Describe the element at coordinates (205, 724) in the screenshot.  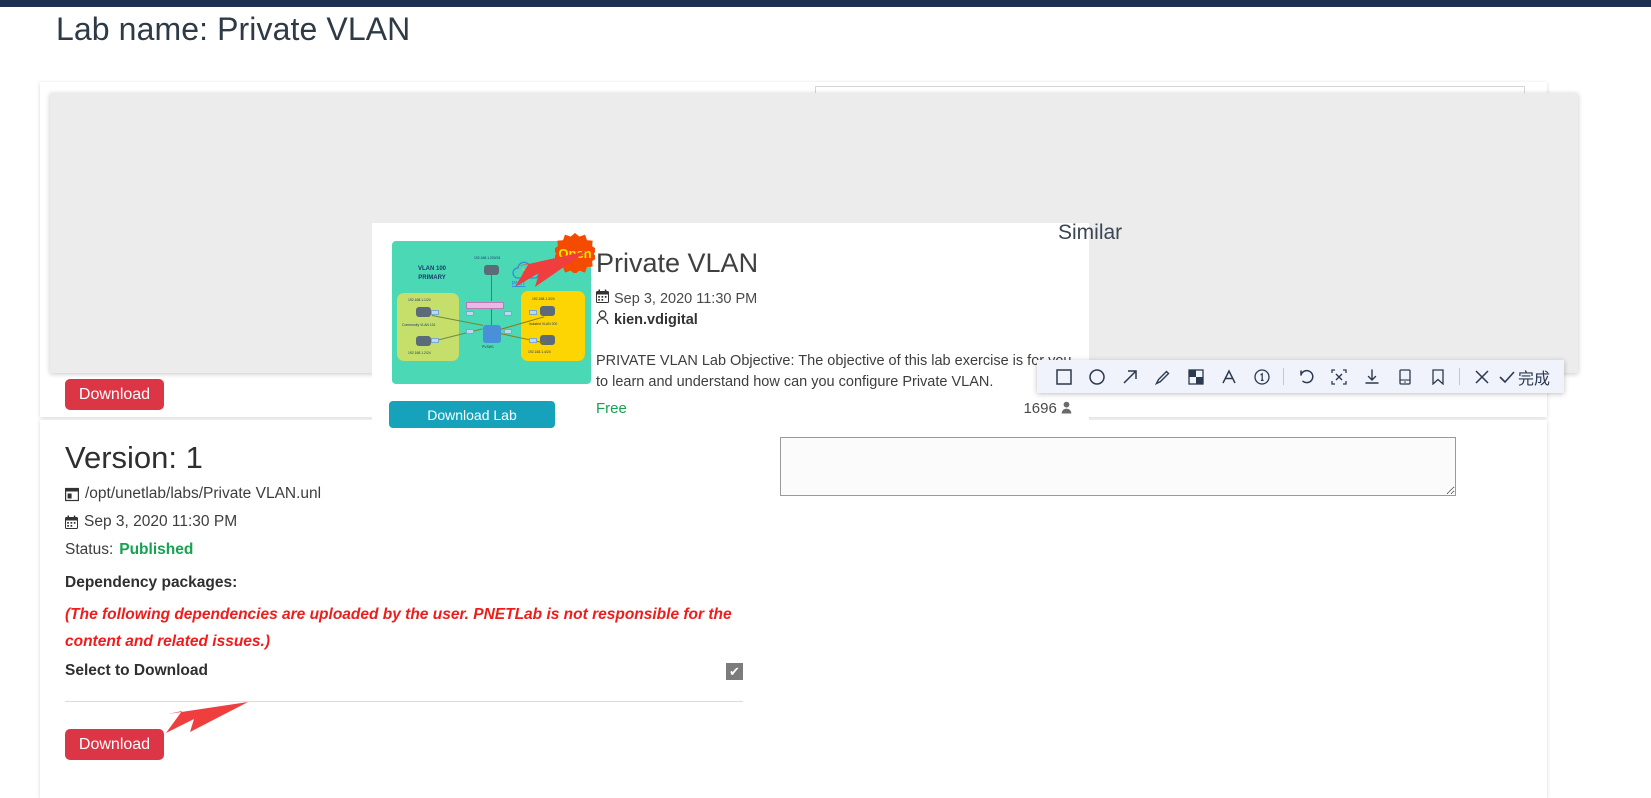
I see `annotation-arrow-bottom` at that location.